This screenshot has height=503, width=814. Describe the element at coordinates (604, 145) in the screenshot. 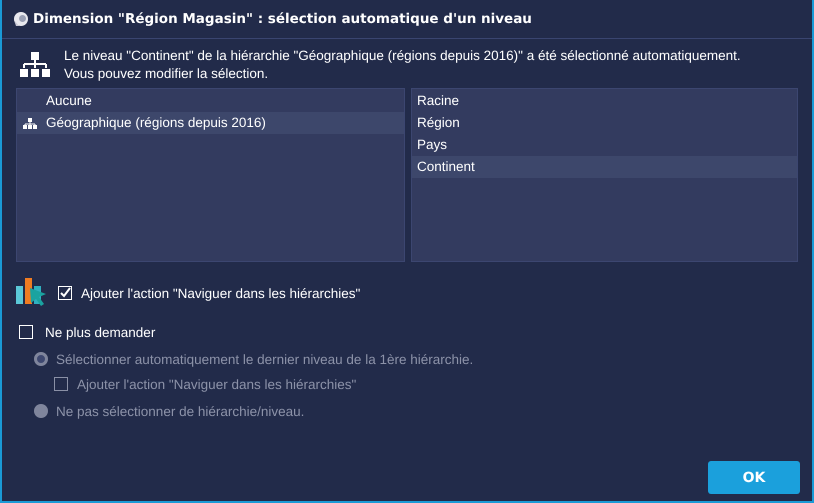

I see `list-item: Pays` at that location.